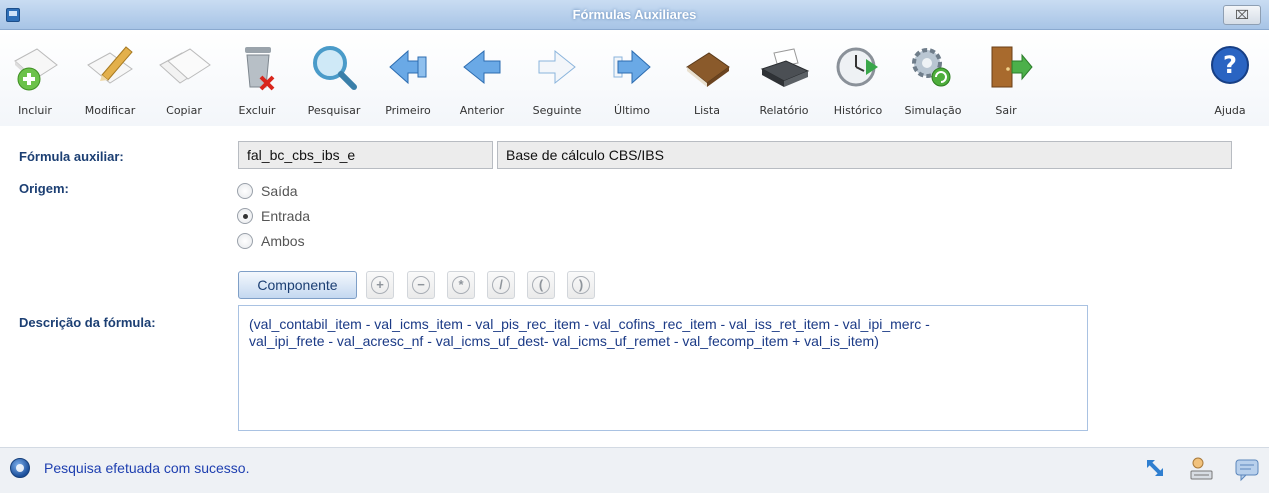 The image size is (1269, 493). I want to click on modificar-label: Modificar, so click(110, 110).